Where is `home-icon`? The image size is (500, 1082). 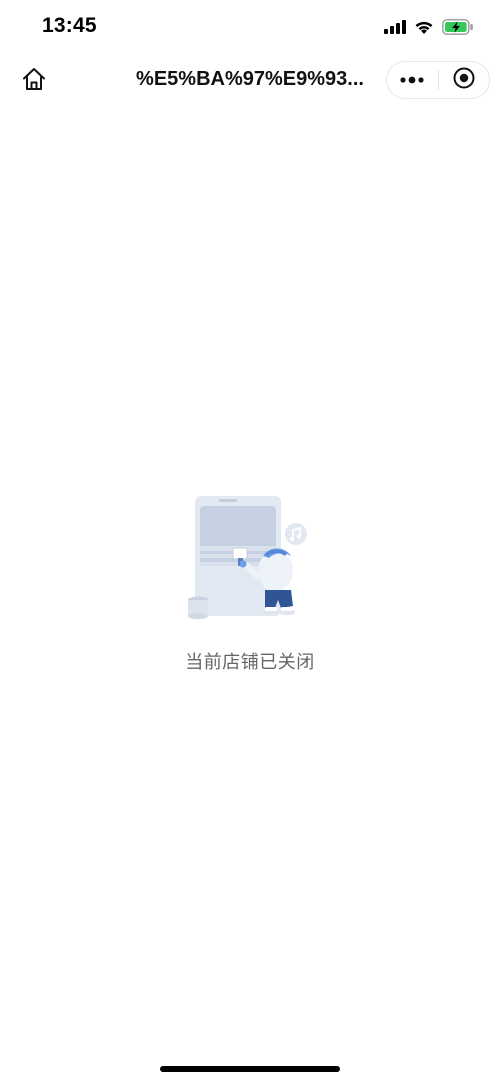
home-icon is located at coordinates (34, 81).